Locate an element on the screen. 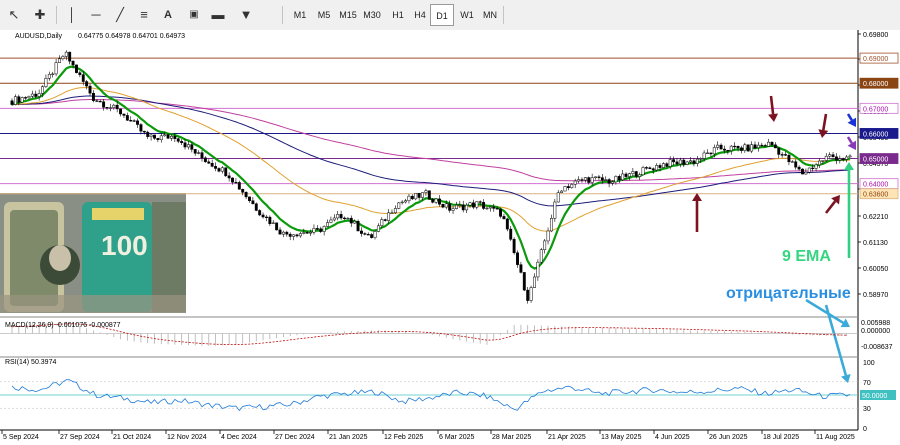 The width and height of the screenshot is (900, 445). crosshair-icon: ✚ is located at coordinates (40, 15).